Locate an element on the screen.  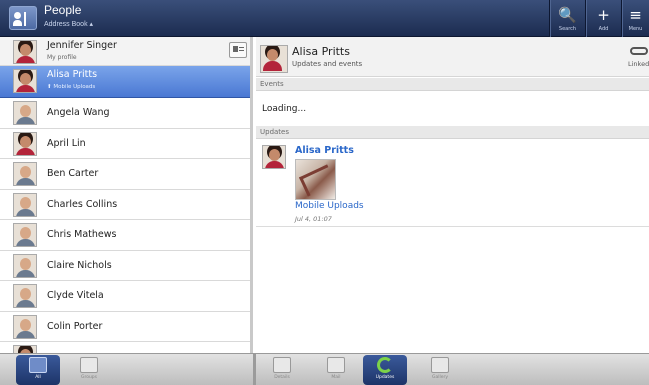
tab-details: Details is located at coordinates (282, 370).